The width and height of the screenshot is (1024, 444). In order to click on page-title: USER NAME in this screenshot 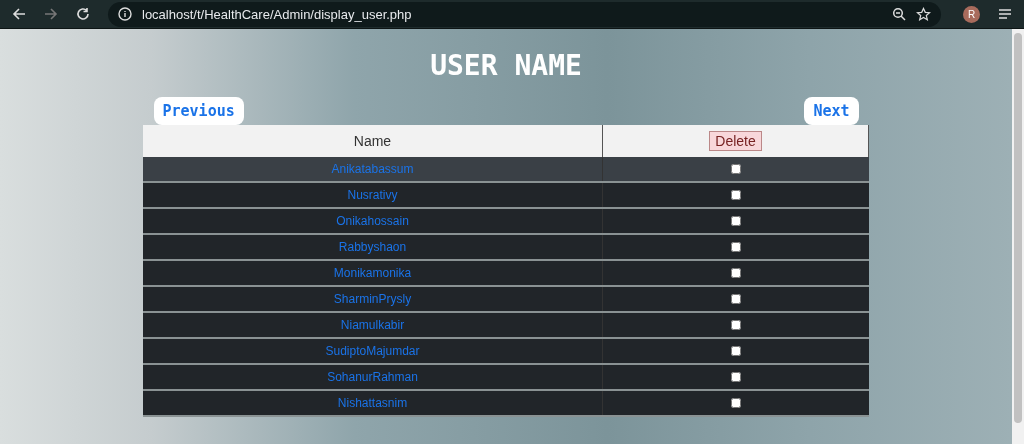, I will do `click(506, 66)`.